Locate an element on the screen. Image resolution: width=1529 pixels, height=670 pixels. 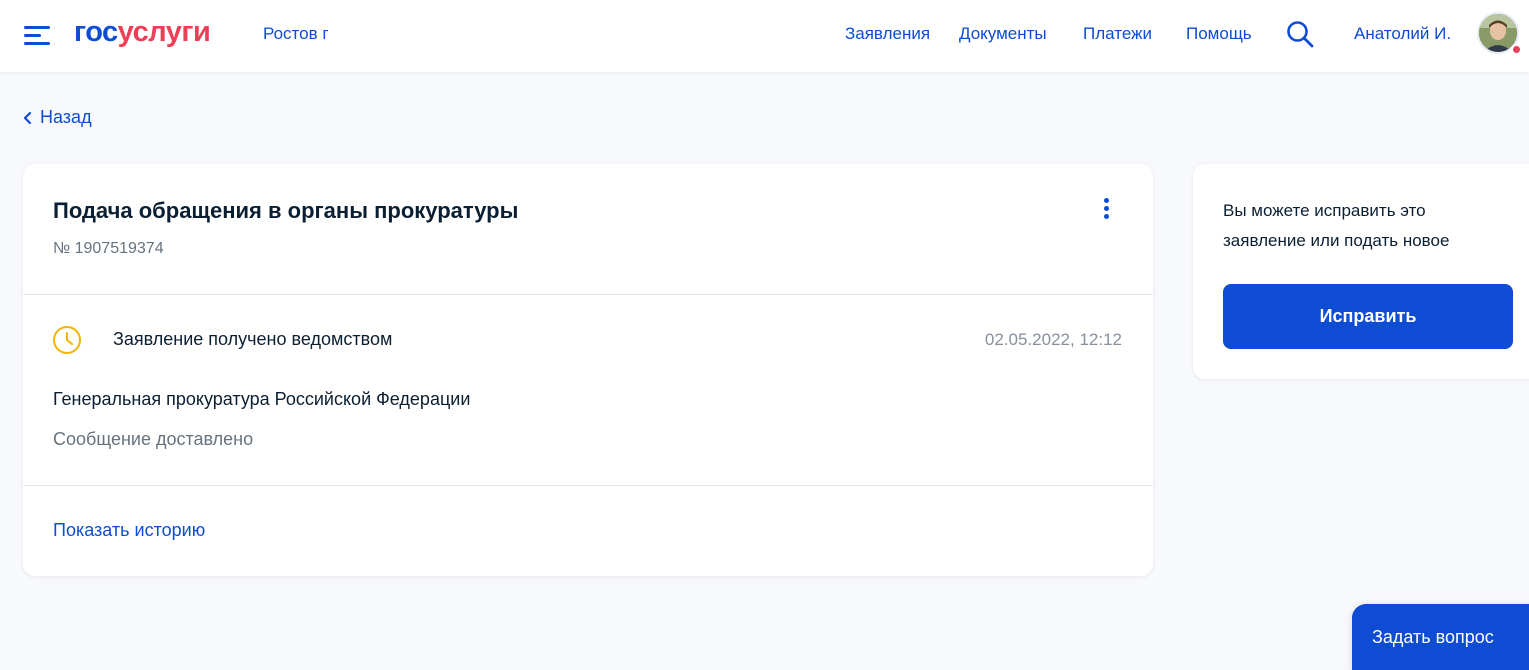
status-text: Заявление получено ведомством is located at coordinates (253, 339).